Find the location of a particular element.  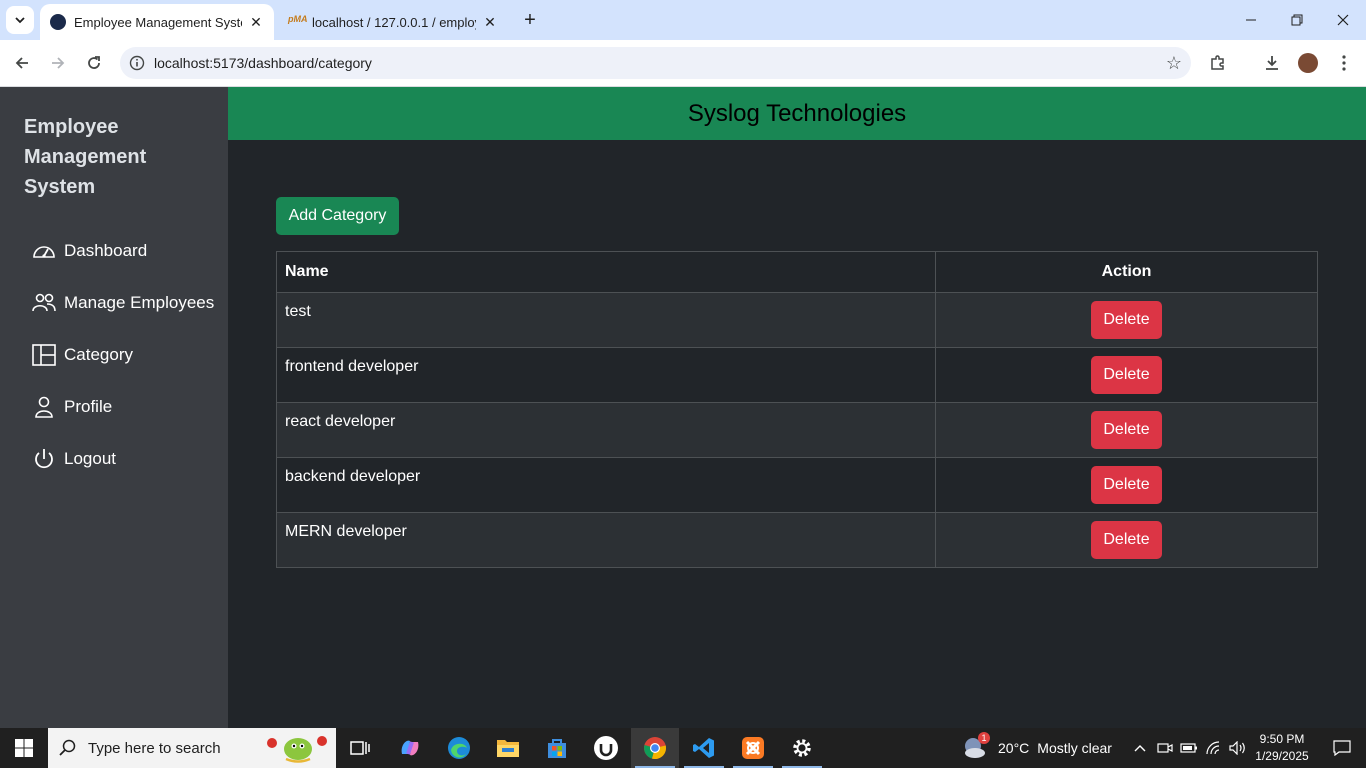

settings-app is located at coordinates (802, 748).